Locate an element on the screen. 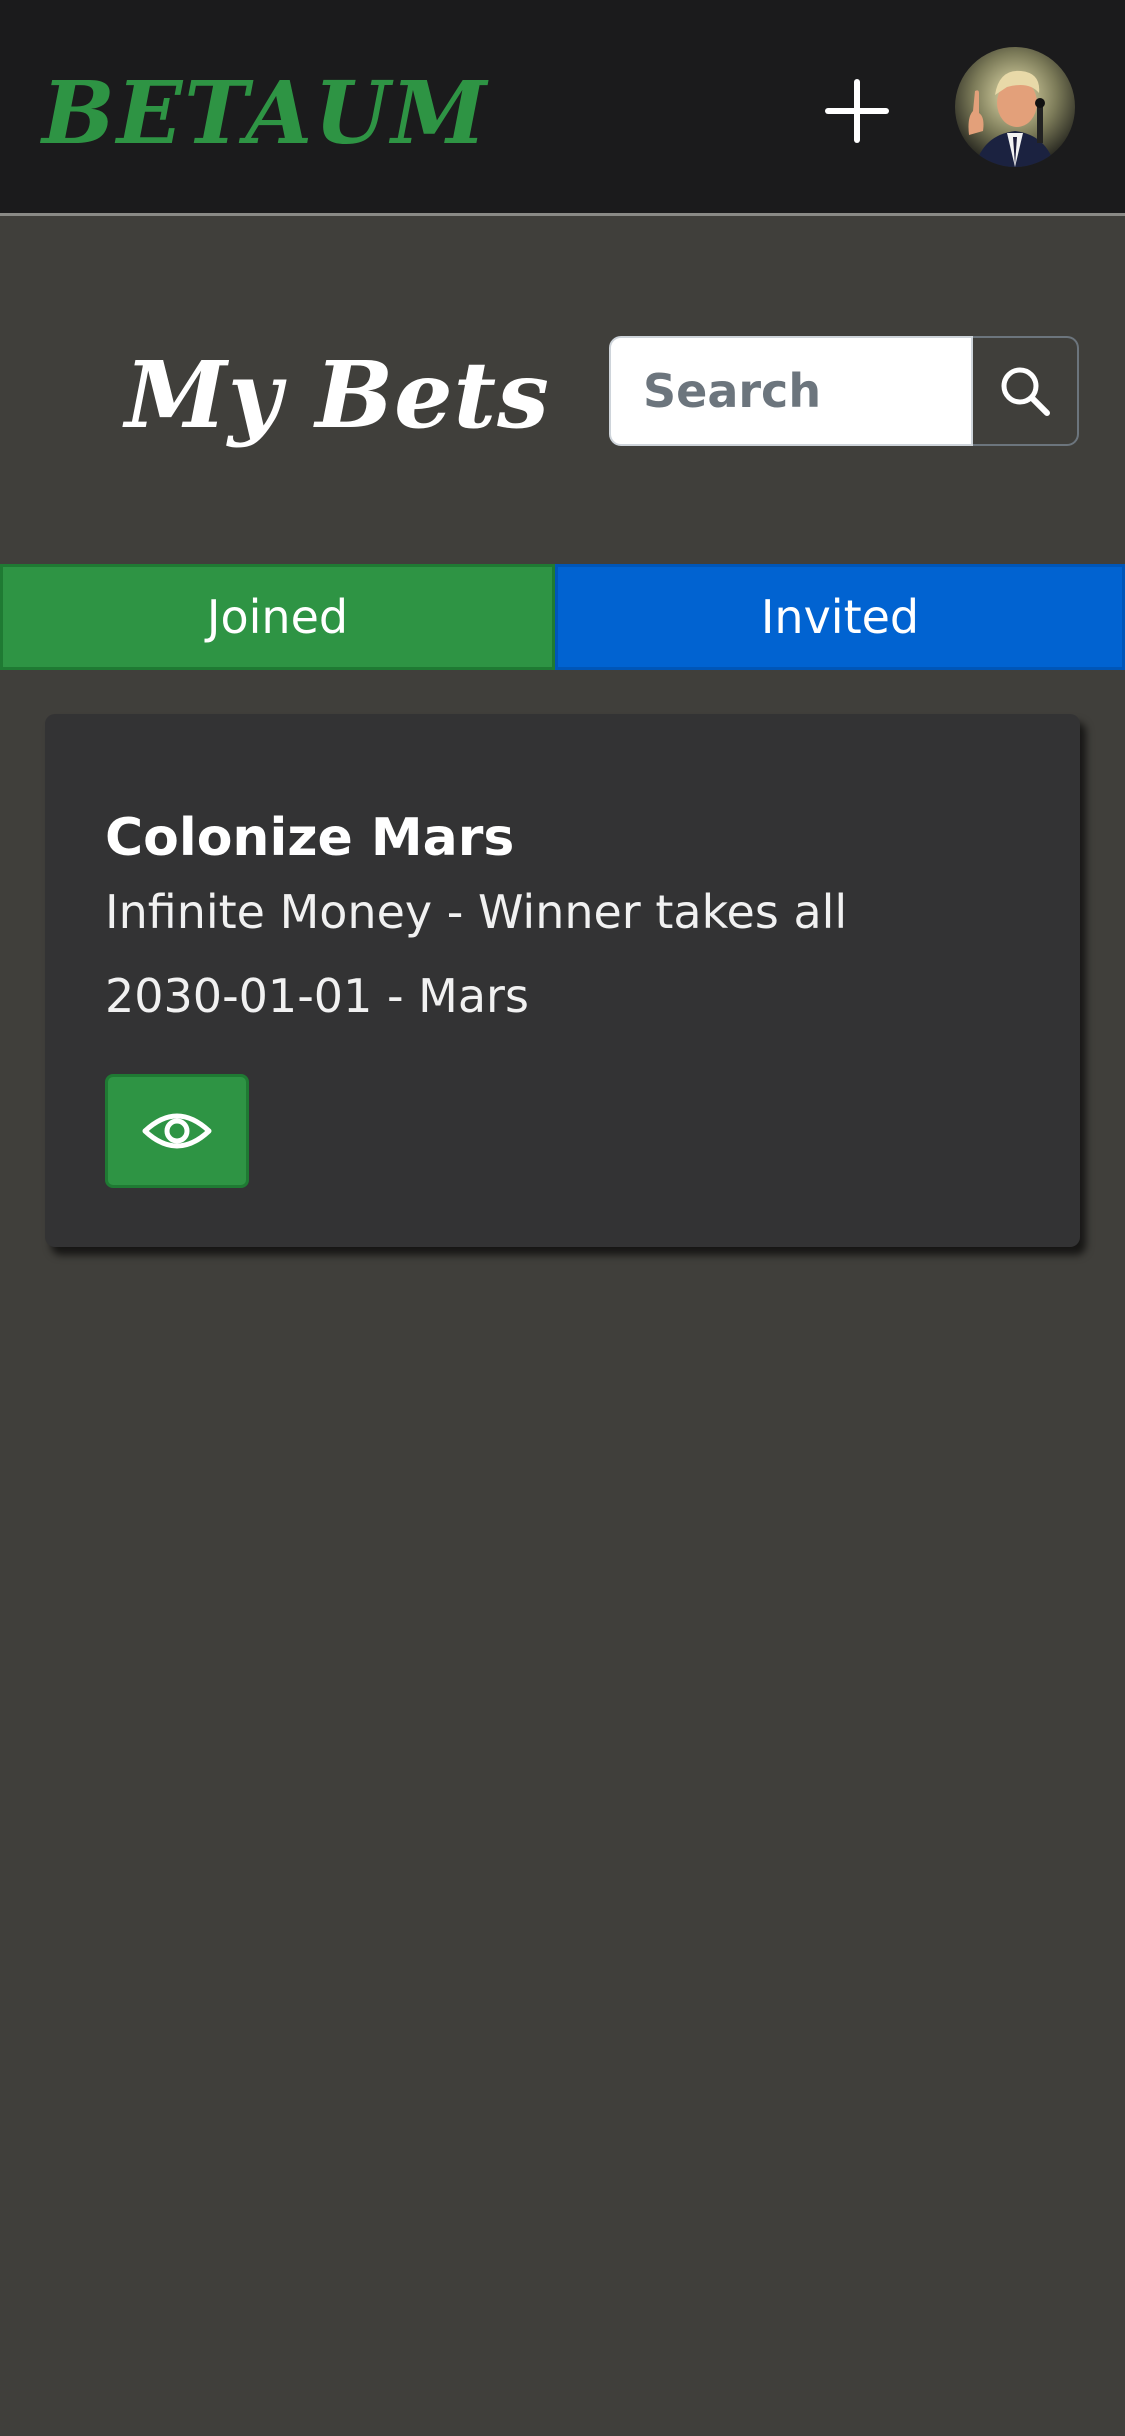 This screenshot has height=2436, width=1125. bet-title: Colonize Mars is located at coordinates (310, 838).